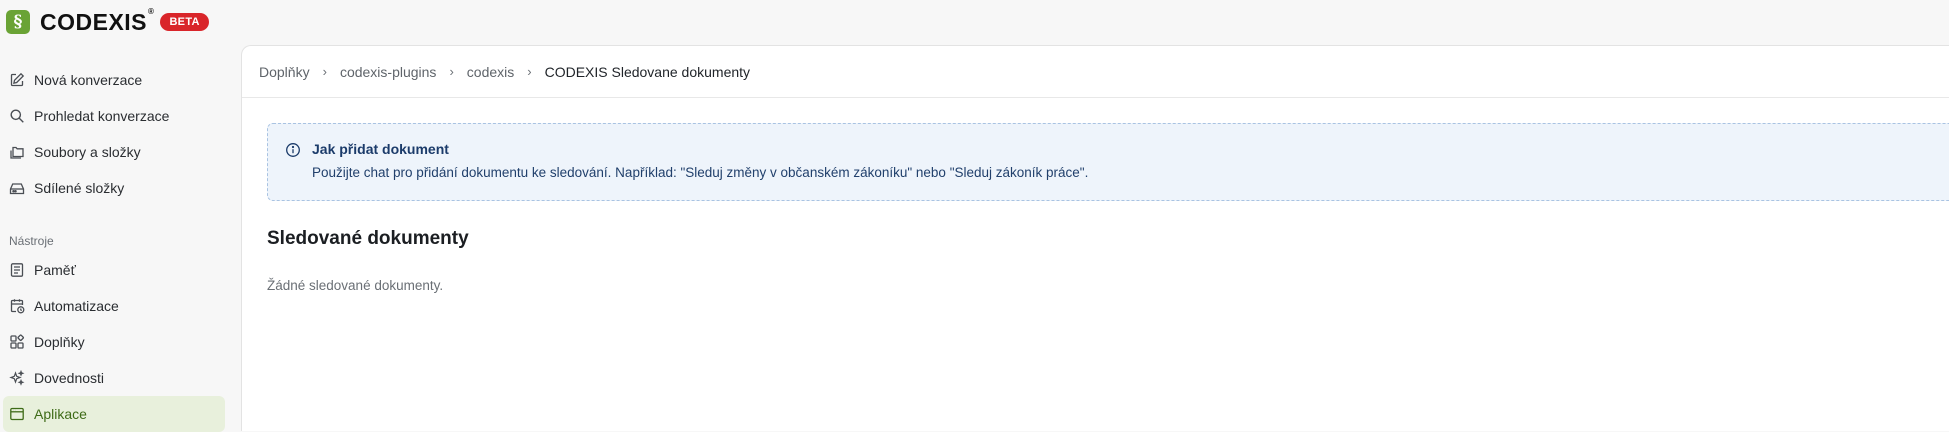 This screenshot has width=1949, height=432. What do you see at coordinates (88, 80) in the screenshot?
I see `sidebar-item-label: Nová konverzace` at bounding box center [88, 80].